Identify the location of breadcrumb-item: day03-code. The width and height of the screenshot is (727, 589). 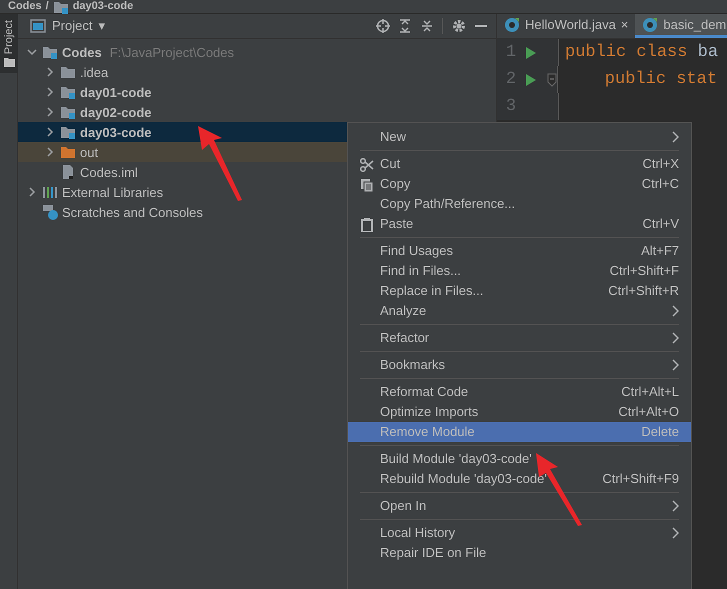
(103, 7).